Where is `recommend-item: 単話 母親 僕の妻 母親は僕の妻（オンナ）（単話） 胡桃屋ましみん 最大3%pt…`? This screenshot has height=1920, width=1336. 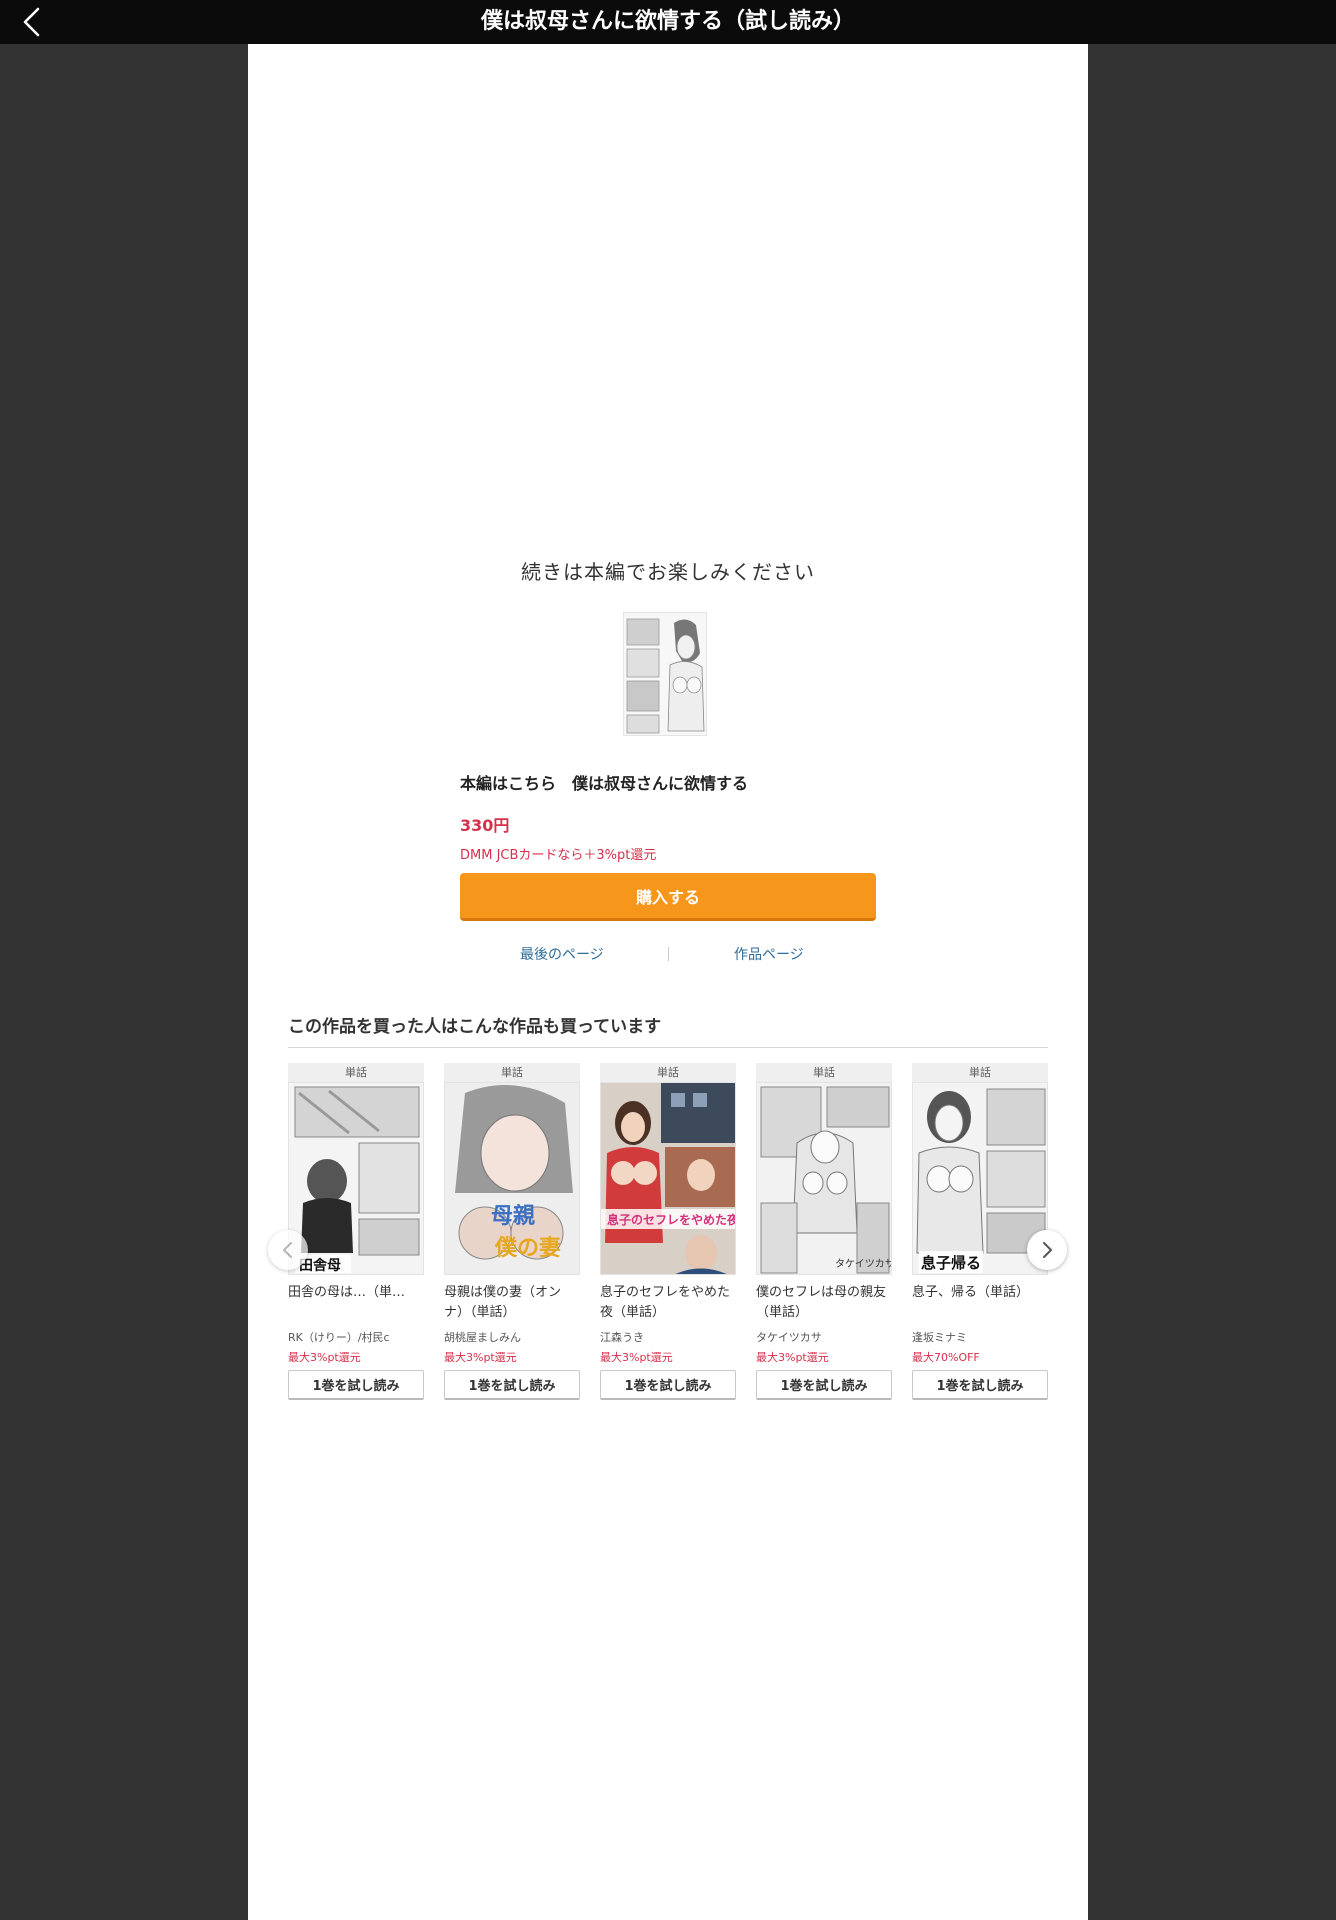 recommend-item: 単話 母親 僕の妻 母親は僕の妻（オンナ）（単話） 胡桃屋ましみん 最大3%pt… is located at coordinates (512, 1231).